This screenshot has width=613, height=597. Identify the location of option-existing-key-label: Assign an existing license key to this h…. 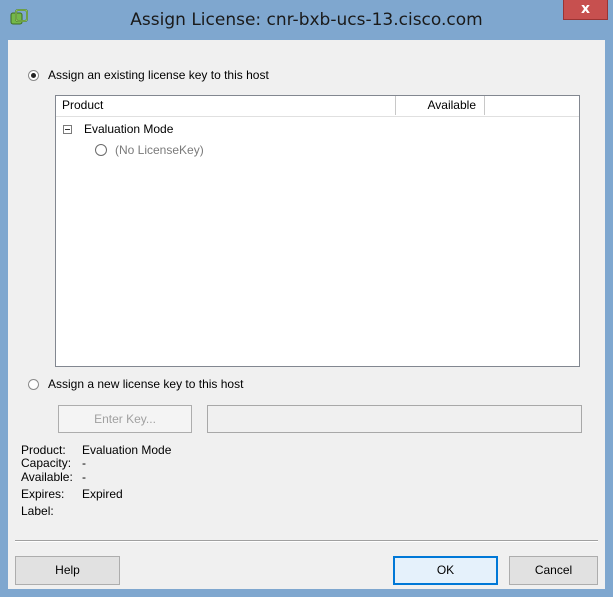
(158, 75).